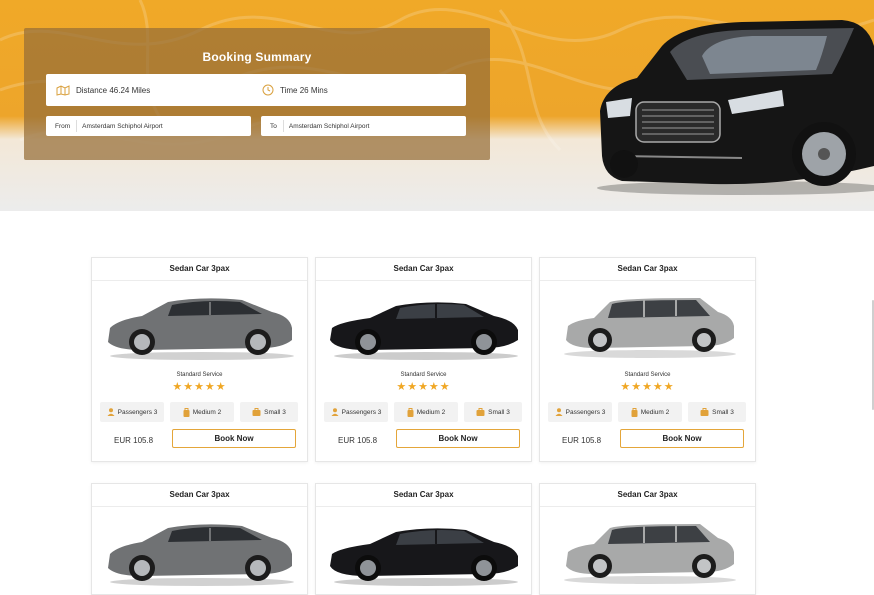 Image resolution: width=874 pixels, height=595 pixels. I want to click on to-label: To, so click(272, 126).